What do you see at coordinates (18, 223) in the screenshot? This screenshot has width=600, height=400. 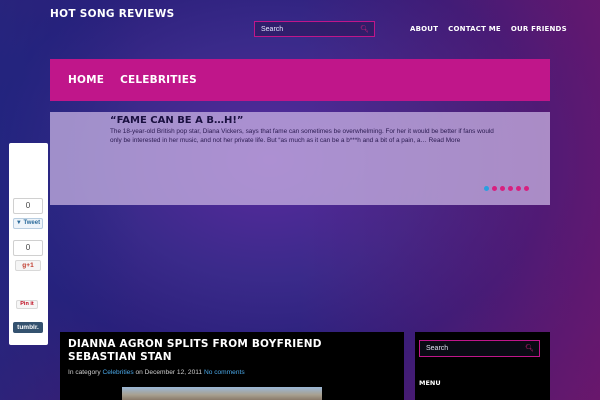 I see `twitter-bird-icon: ▼` at bounding box center [18, 223].